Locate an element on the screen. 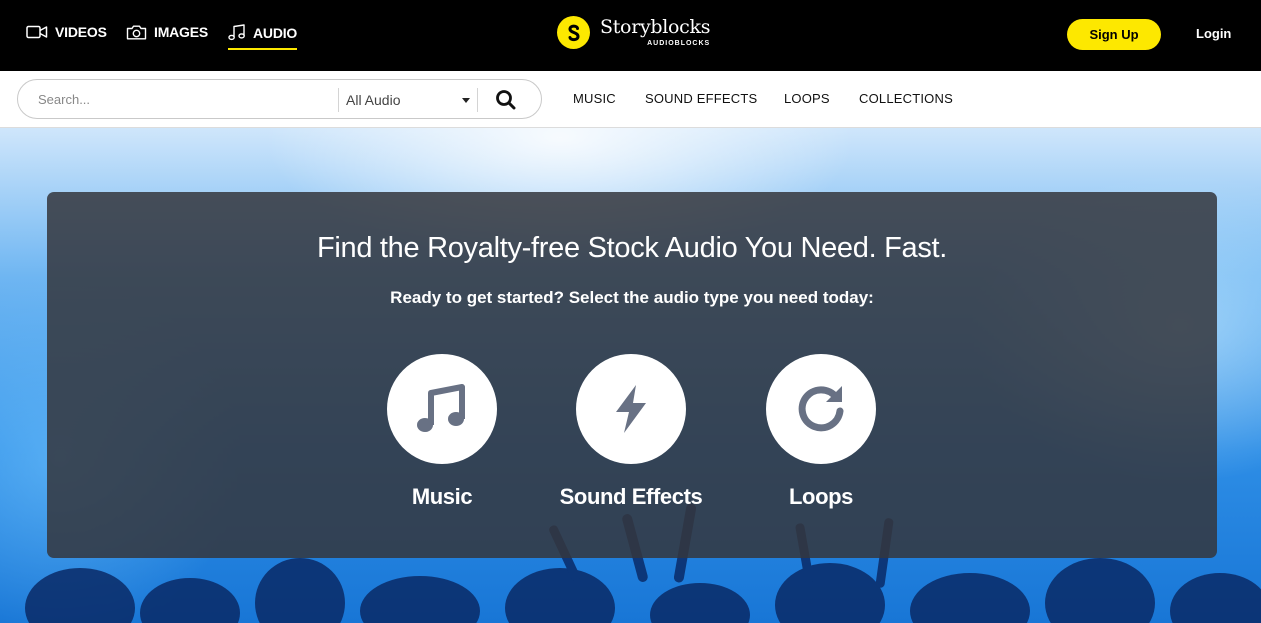  storyblocks-logo: Storyblocks AUDIOBLOCKS is located at coordinates (634, 32).